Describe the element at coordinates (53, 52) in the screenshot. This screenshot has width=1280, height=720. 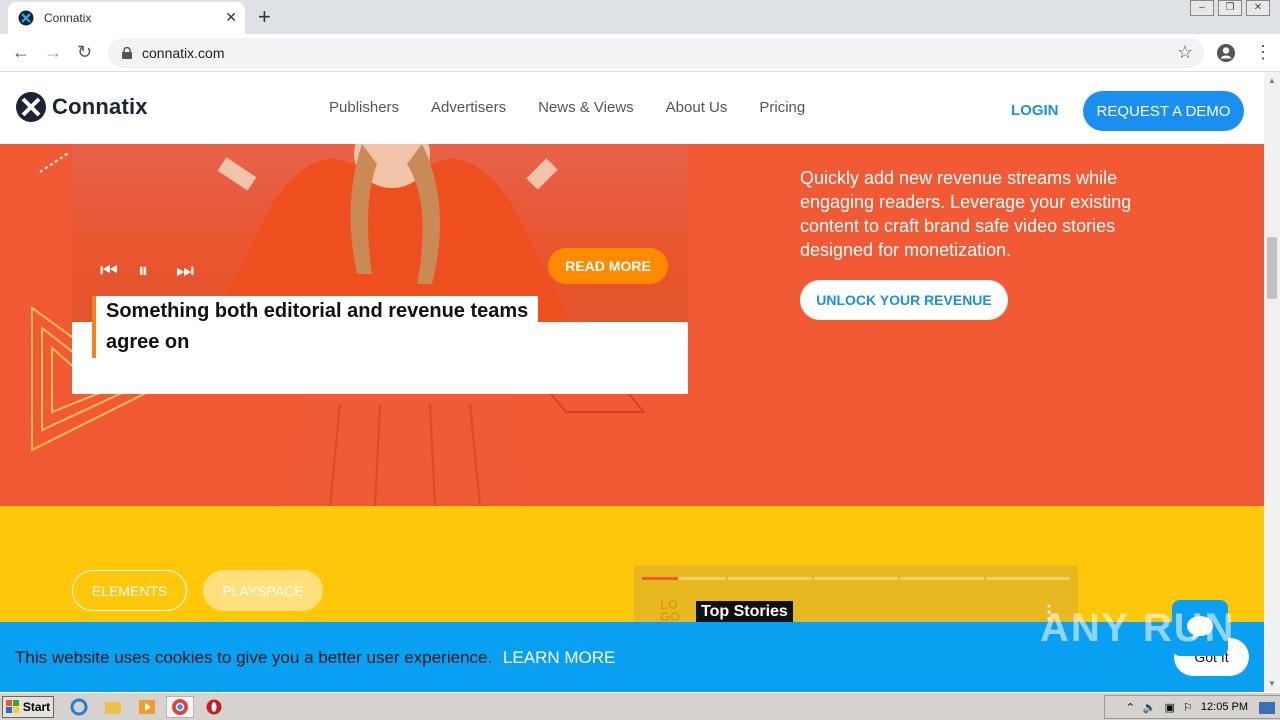
I see `forward-arrow-icon: →` at that location.